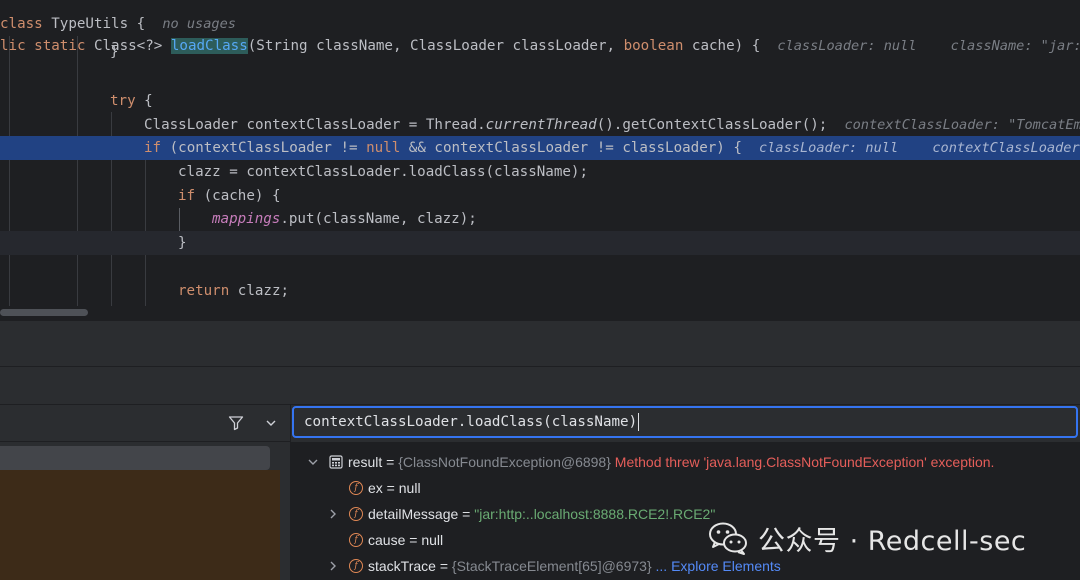  I want to click on watermark: 公众号 · Redcell-sec, so click(867, 538).